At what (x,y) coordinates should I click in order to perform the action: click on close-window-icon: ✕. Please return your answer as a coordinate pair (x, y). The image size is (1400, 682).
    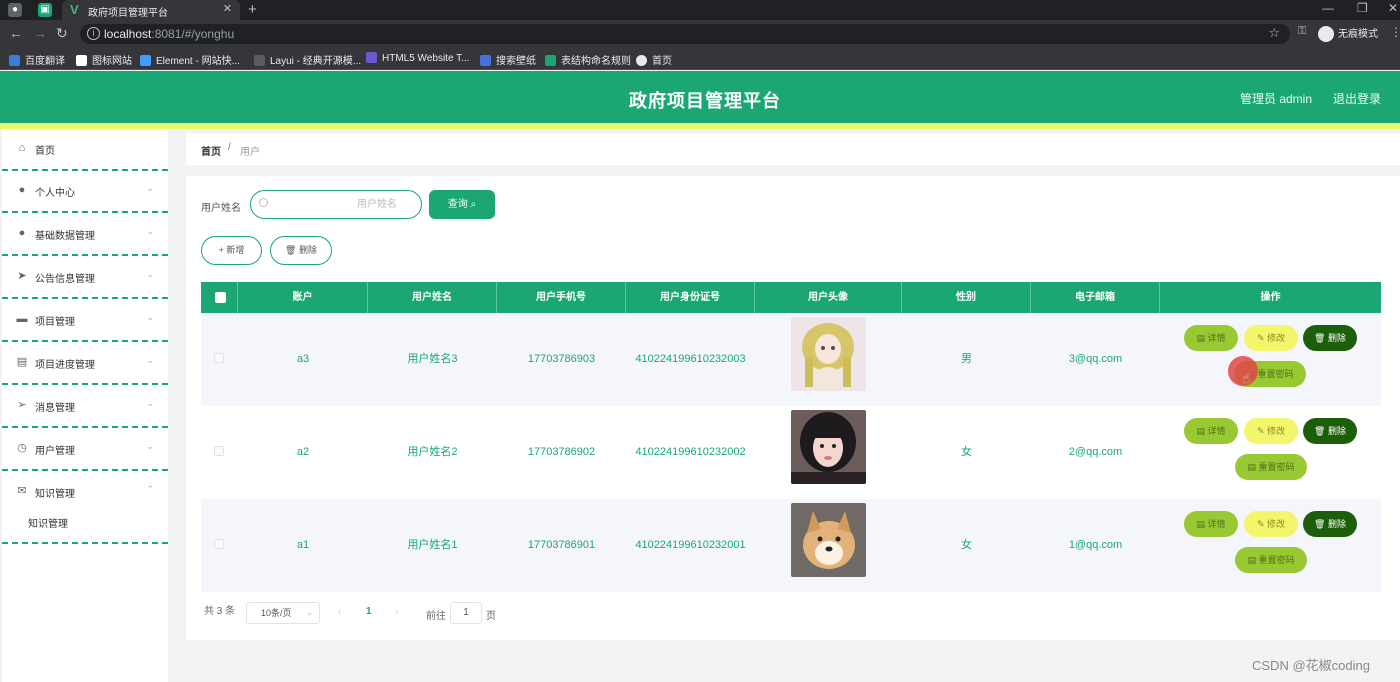
    Looking at the image, I should click on (1393, 8).